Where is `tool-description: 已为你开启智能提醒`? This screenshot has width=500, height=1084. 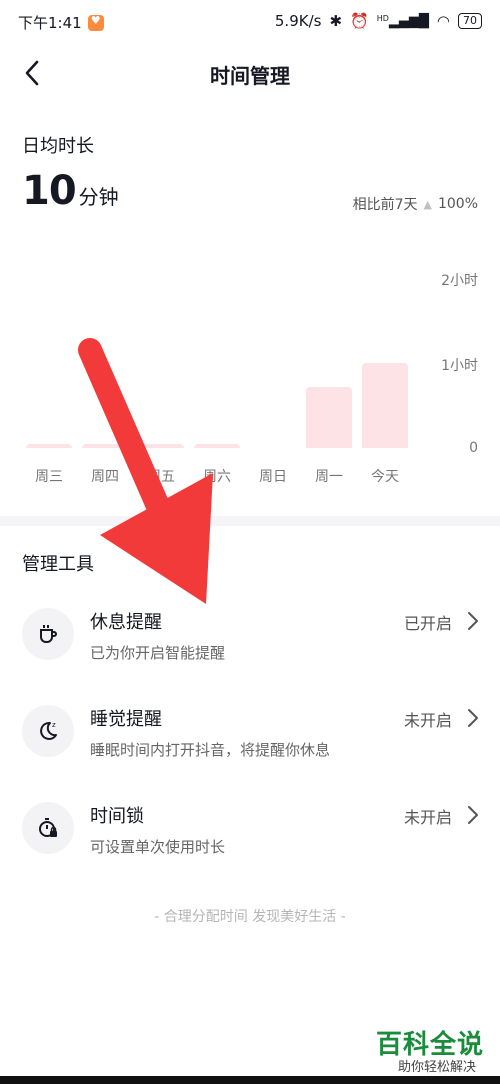 tool-description: 已为你开启智能提醒 is located at coordinates (158, 653).